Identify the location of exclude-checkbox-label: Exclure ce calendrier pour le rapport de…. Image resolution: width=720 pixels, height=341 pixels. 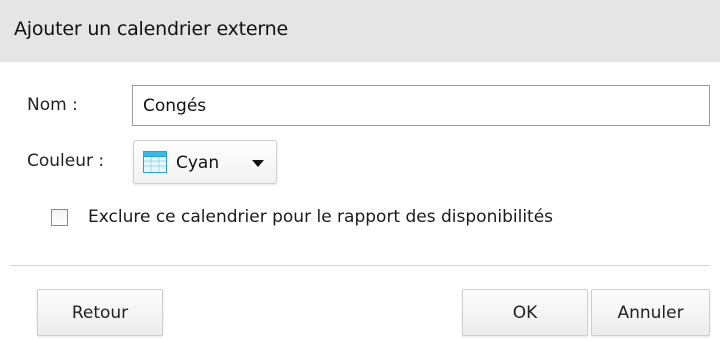
(320, 217).